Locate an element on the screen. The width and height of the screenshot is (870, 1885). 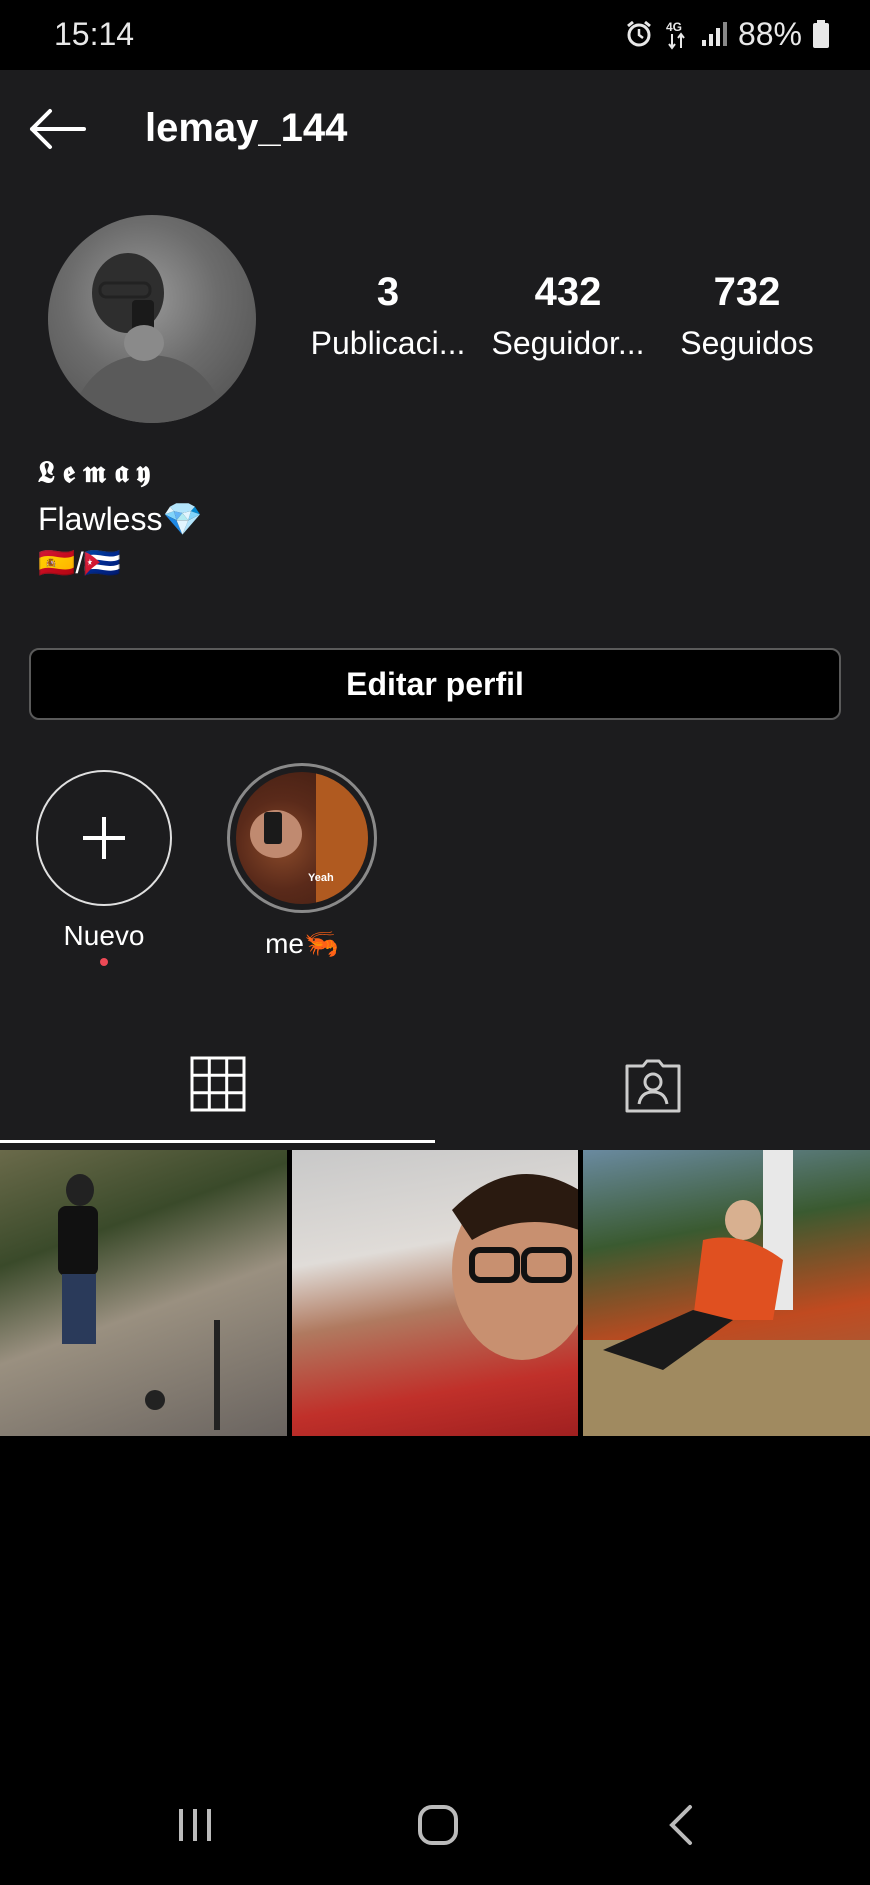
bio-flags: 🇪🇸/🇨🇺 is located at coordinates (80, 563).